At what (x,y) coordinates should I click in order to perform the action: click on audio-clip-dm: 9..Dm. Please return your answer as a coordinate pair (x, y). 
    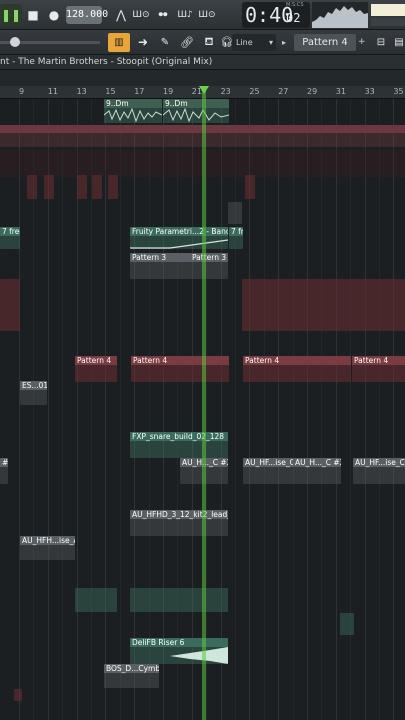
    Looking at the image, I should click on (133, 111).